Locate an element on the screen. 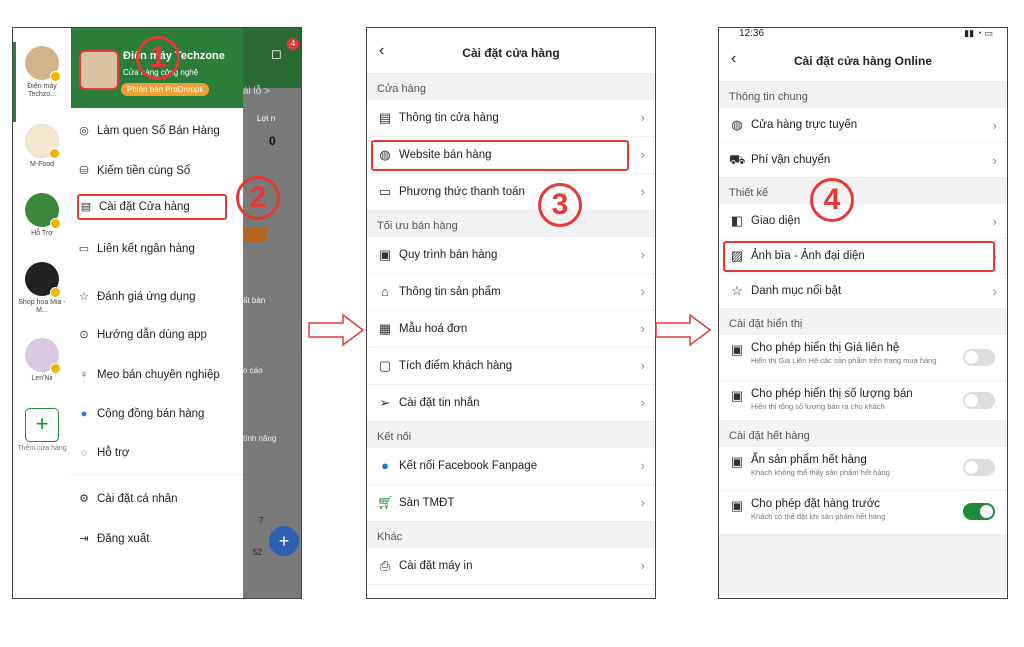 The height and width of the screenshot is (647, 1024). row-label: Cài đặt máy in is located at coordinates (436, 566).